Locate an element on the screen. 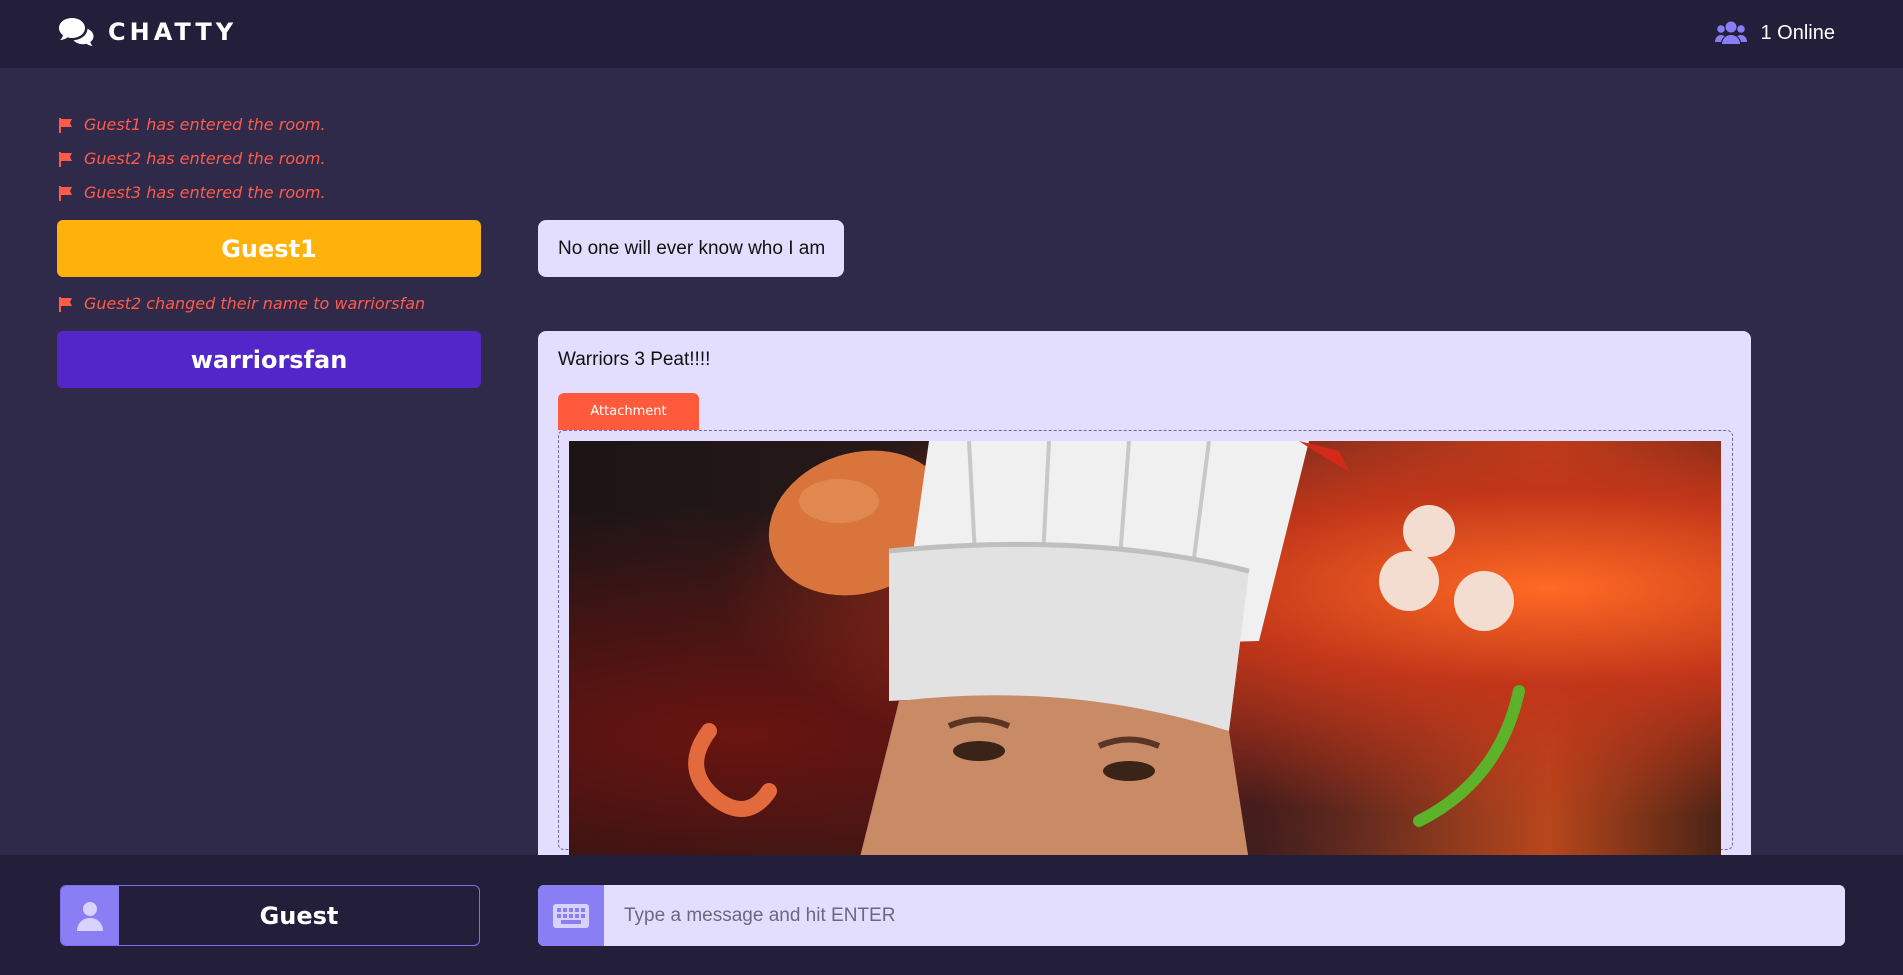 The width and height of the screenshot is (1903, 975). user-name-block: warriorsfan is located at coordinates (269, 359).